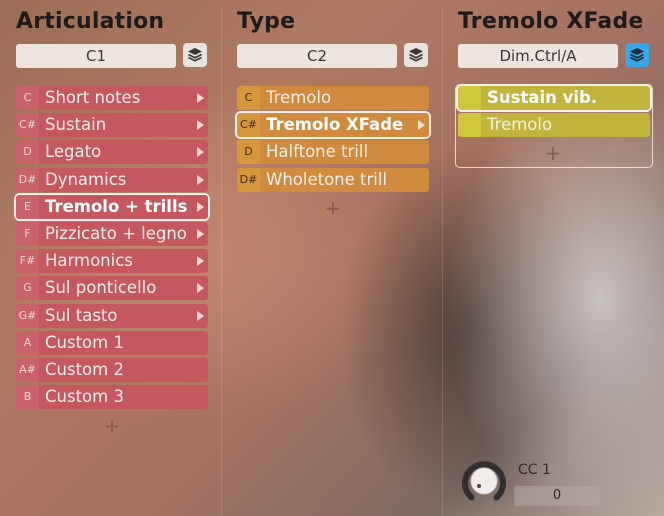 The height and width of the screenshot is (516, 664). Describe the element at coordinates (553, 153) in the screenshot. I see `xfade-add-button: +` at that location.